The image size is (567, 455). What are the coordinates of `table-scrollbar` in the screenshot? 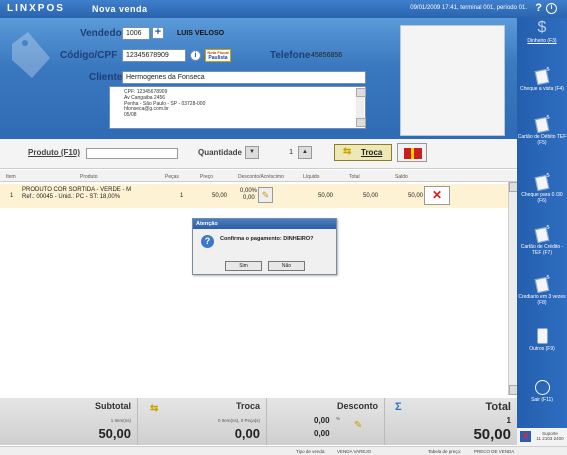 It's located at (513, 288).